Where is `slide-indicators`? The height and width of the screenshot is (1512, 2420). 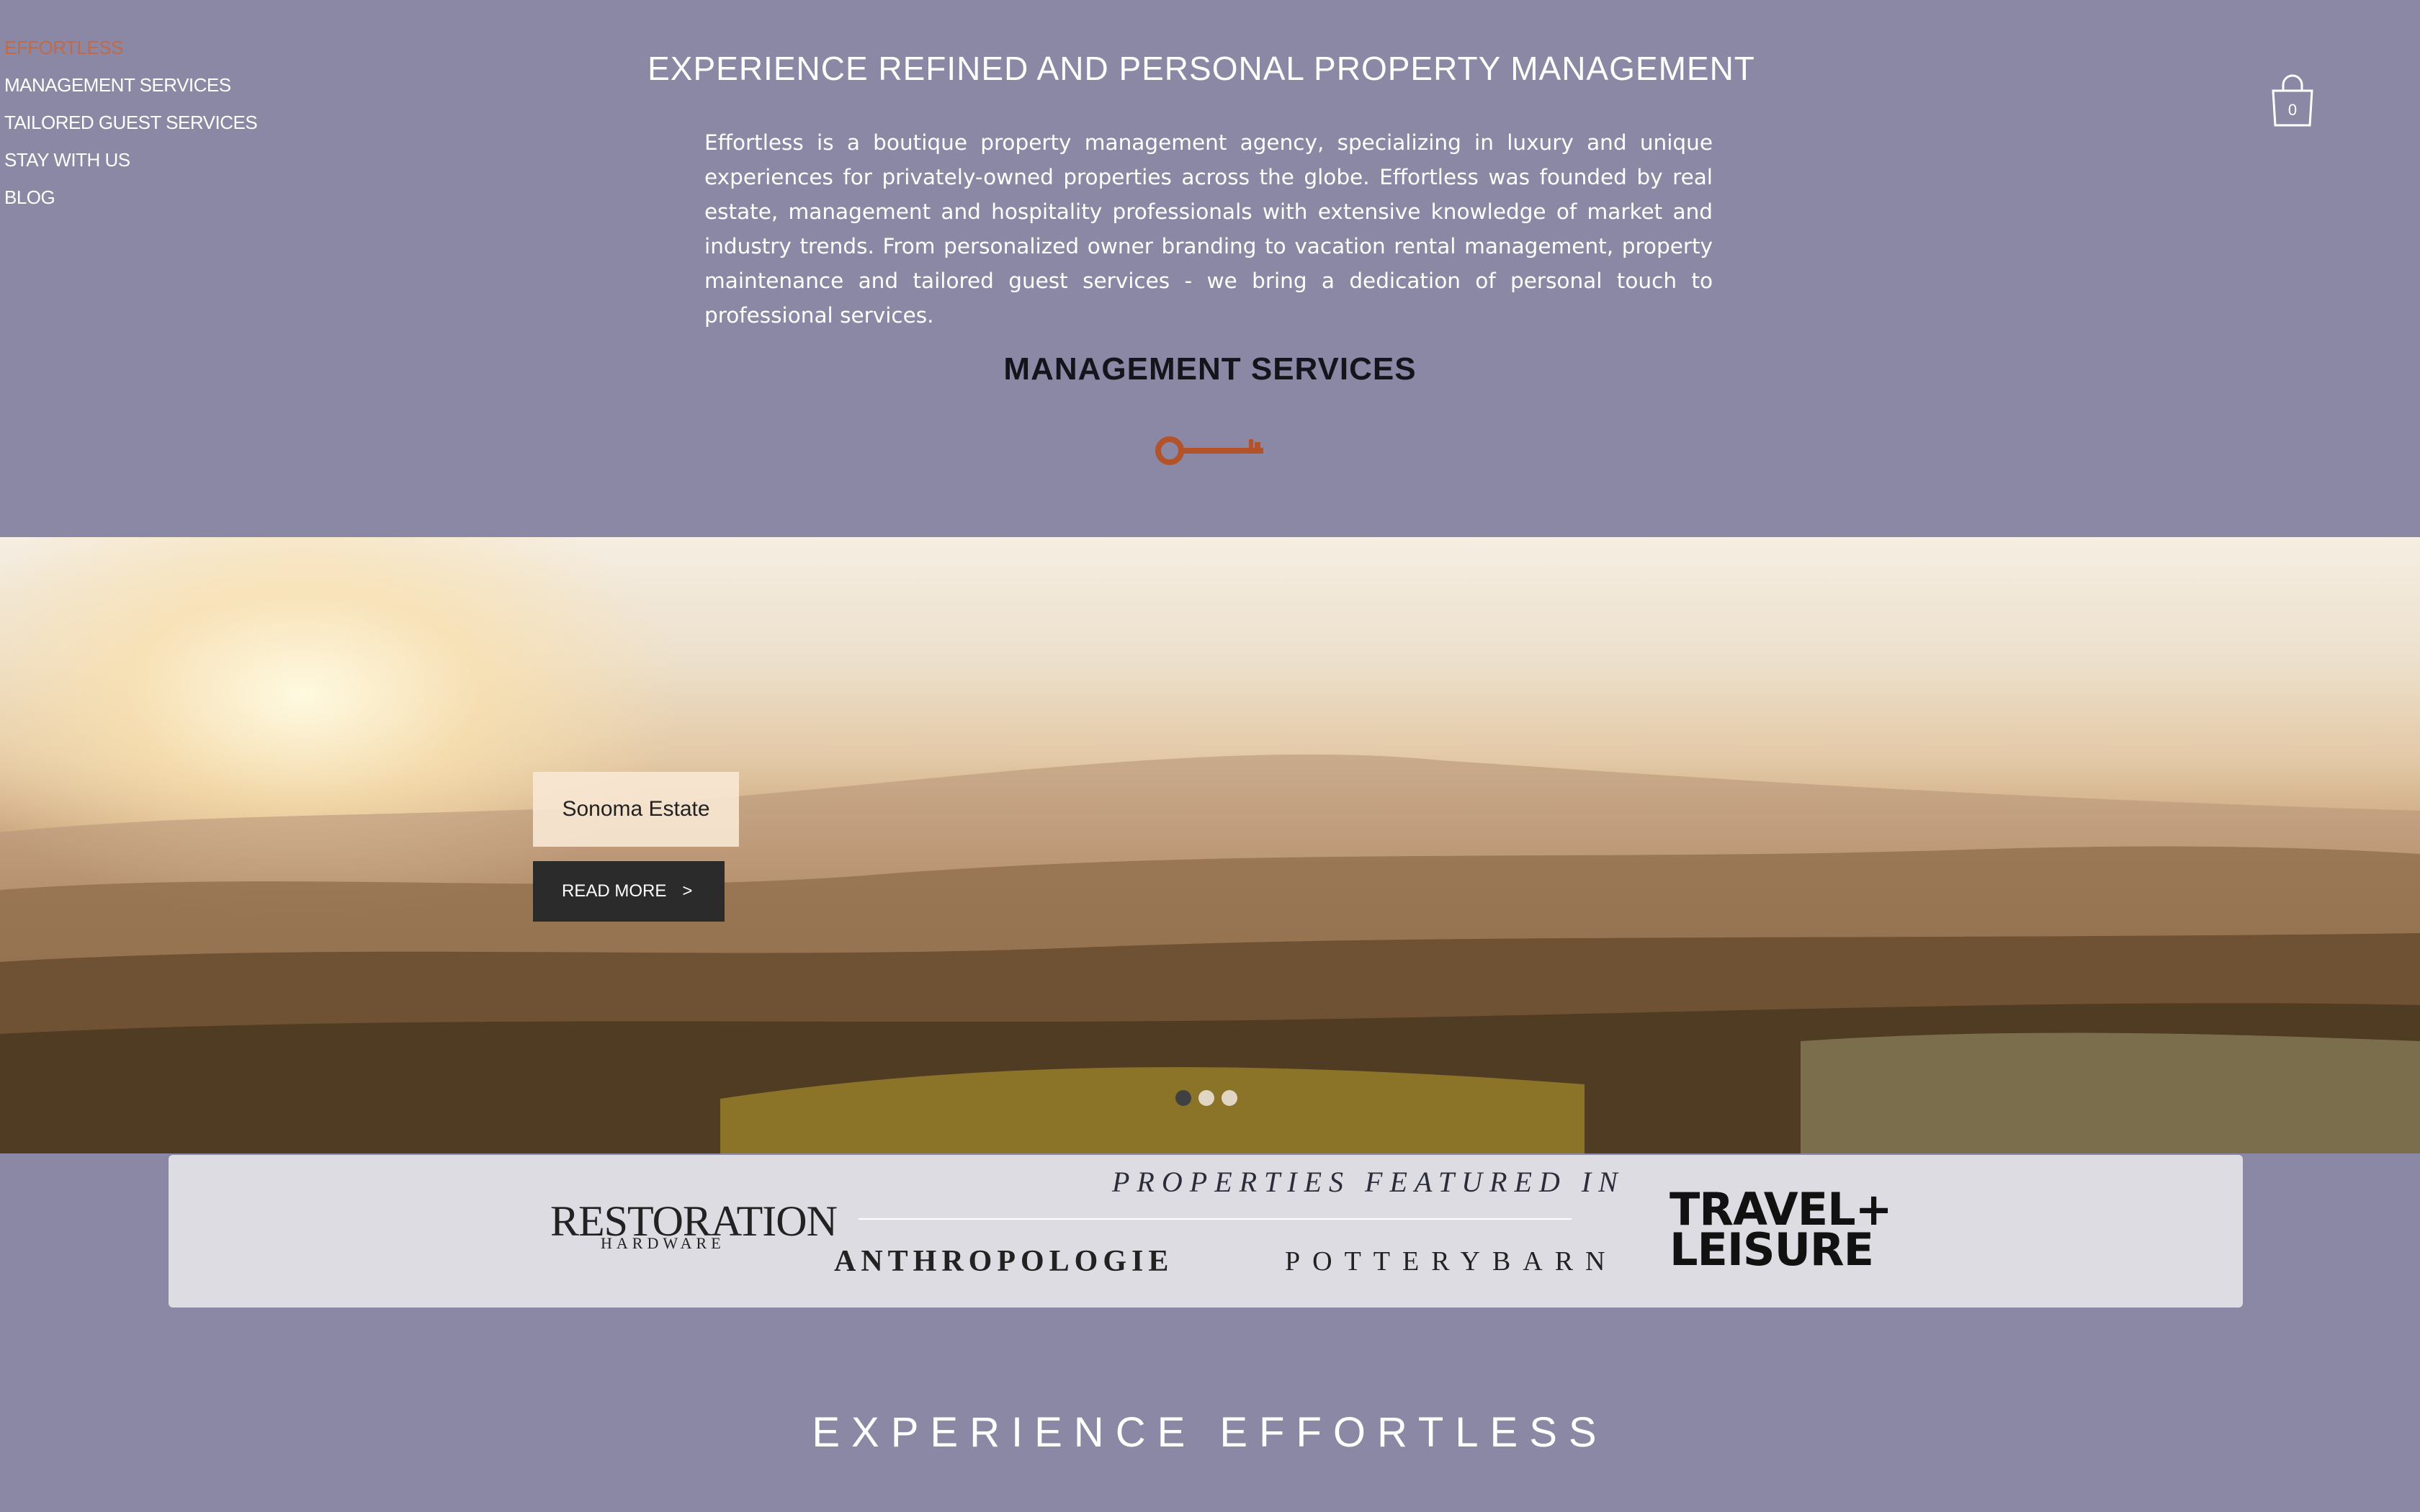
slide-indicators is located at coordinates (1206, 1098).